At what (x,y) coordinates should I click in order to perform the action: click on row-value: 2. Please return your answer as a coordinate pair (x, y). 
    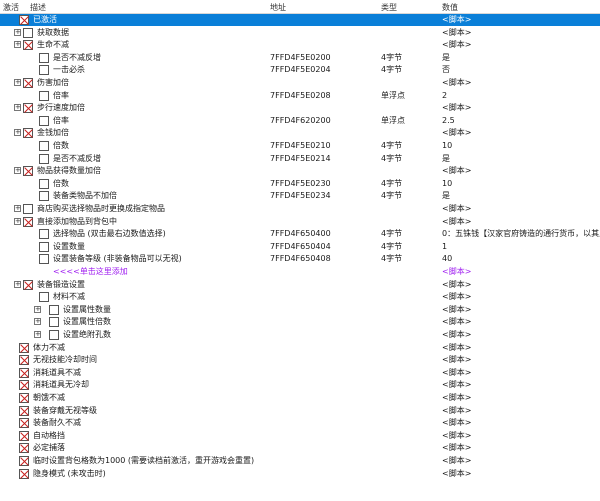
    Looking at the image, I should click on (444, 96).